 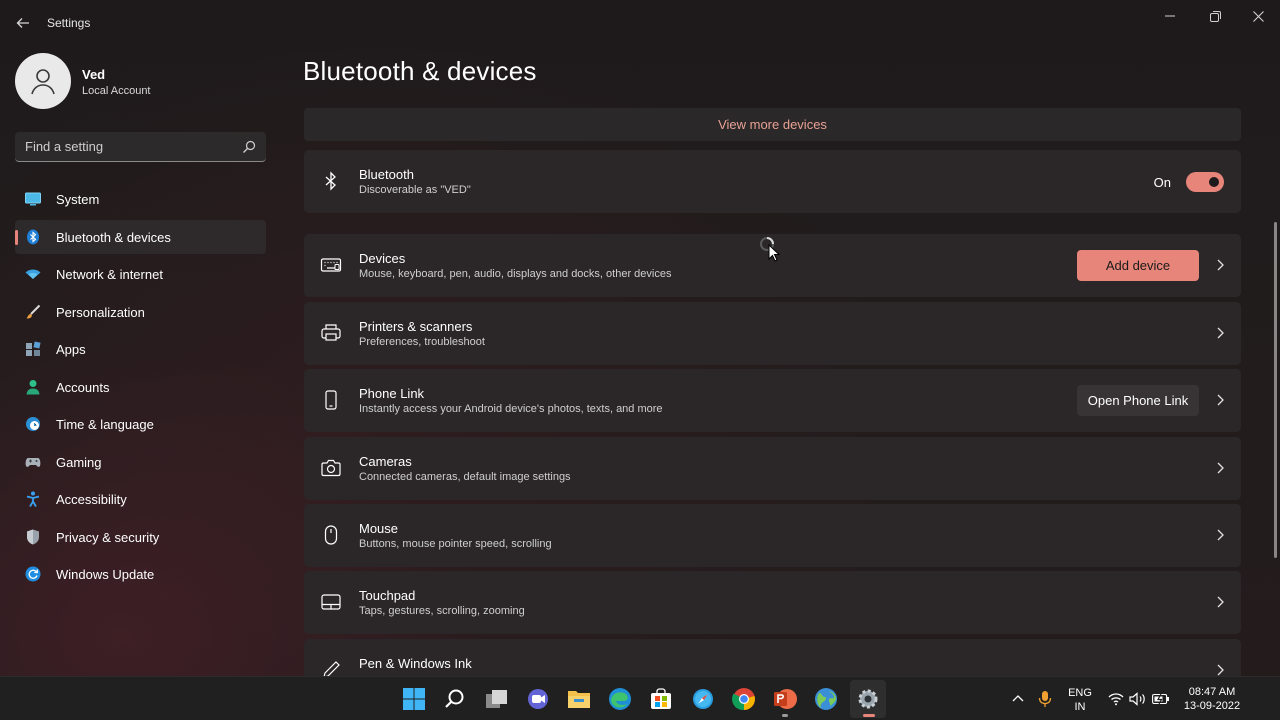 I want to click on search-input: Find a setting, so click(x=64, y=146).